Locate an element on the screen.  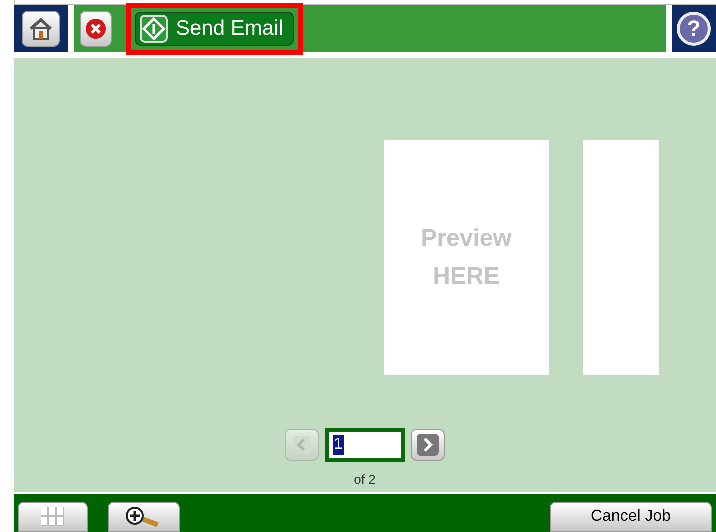
help-button: ? is located at coordinates (694, 29).